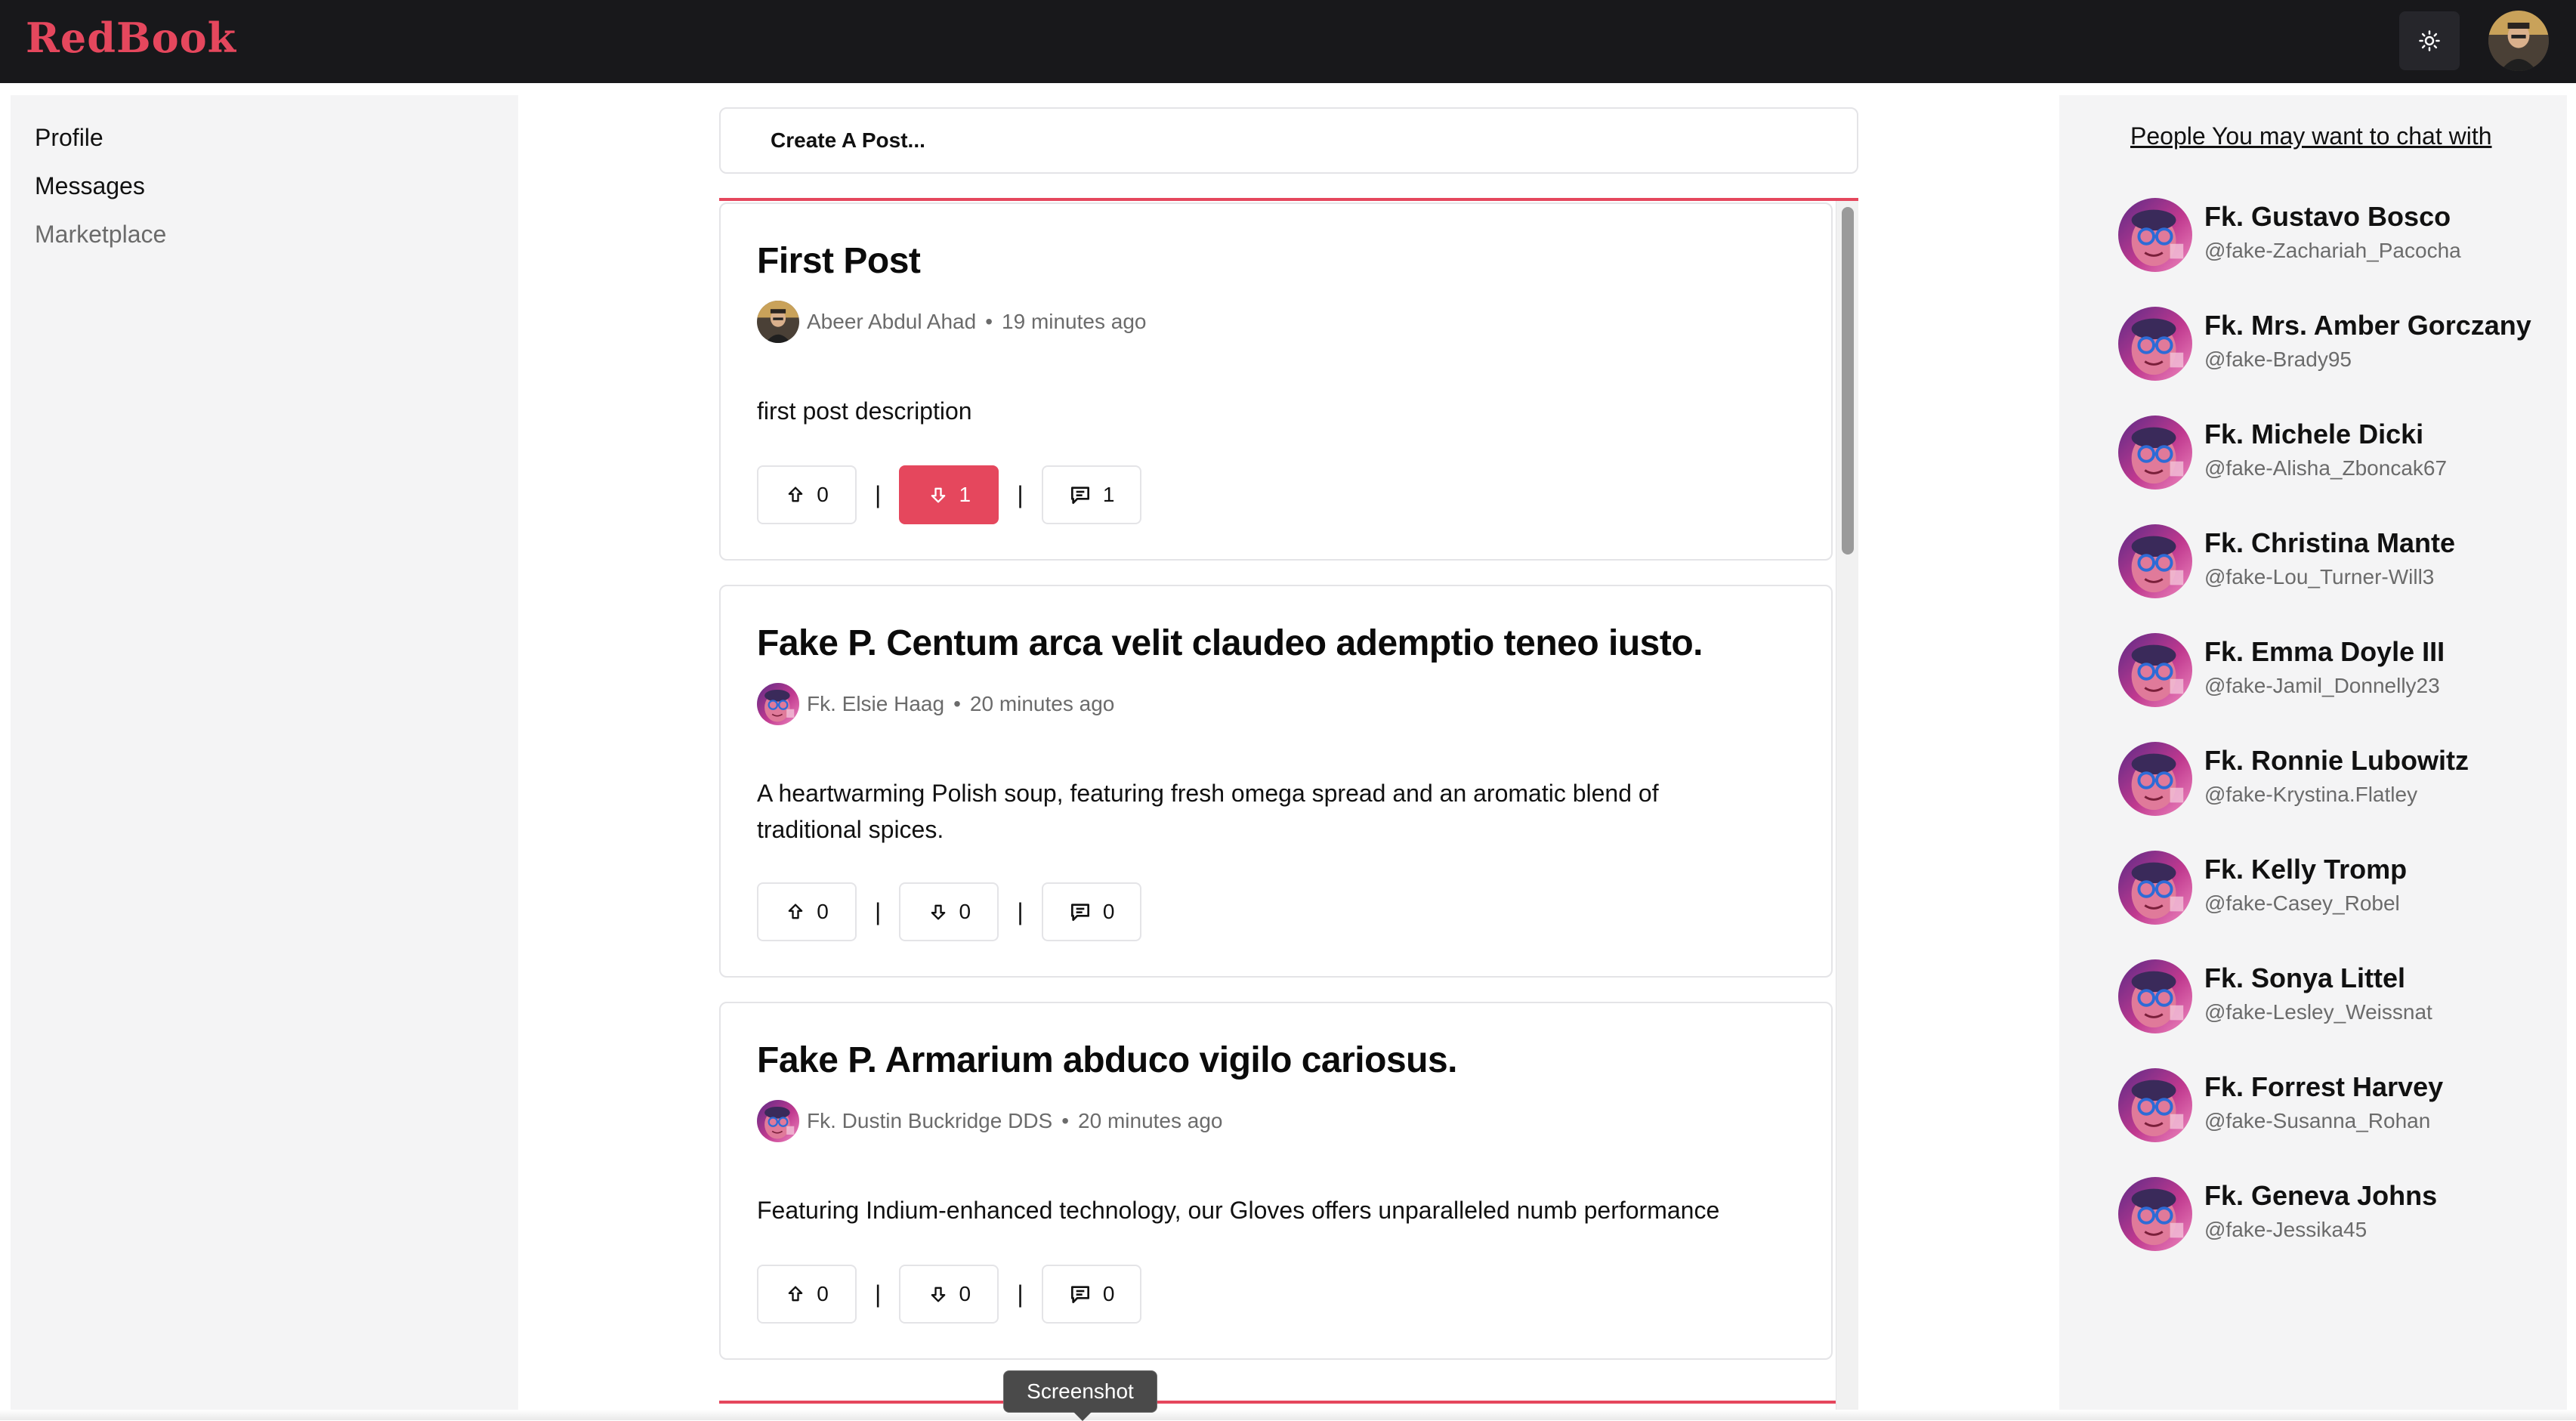 This screenshot has width=2576, height=1421. What do you see at coordinates (2332, 251) in the screenshot?
I see `person-handle: @fake-Zachariah_Pacocha` at bounding box center [2332, 251].